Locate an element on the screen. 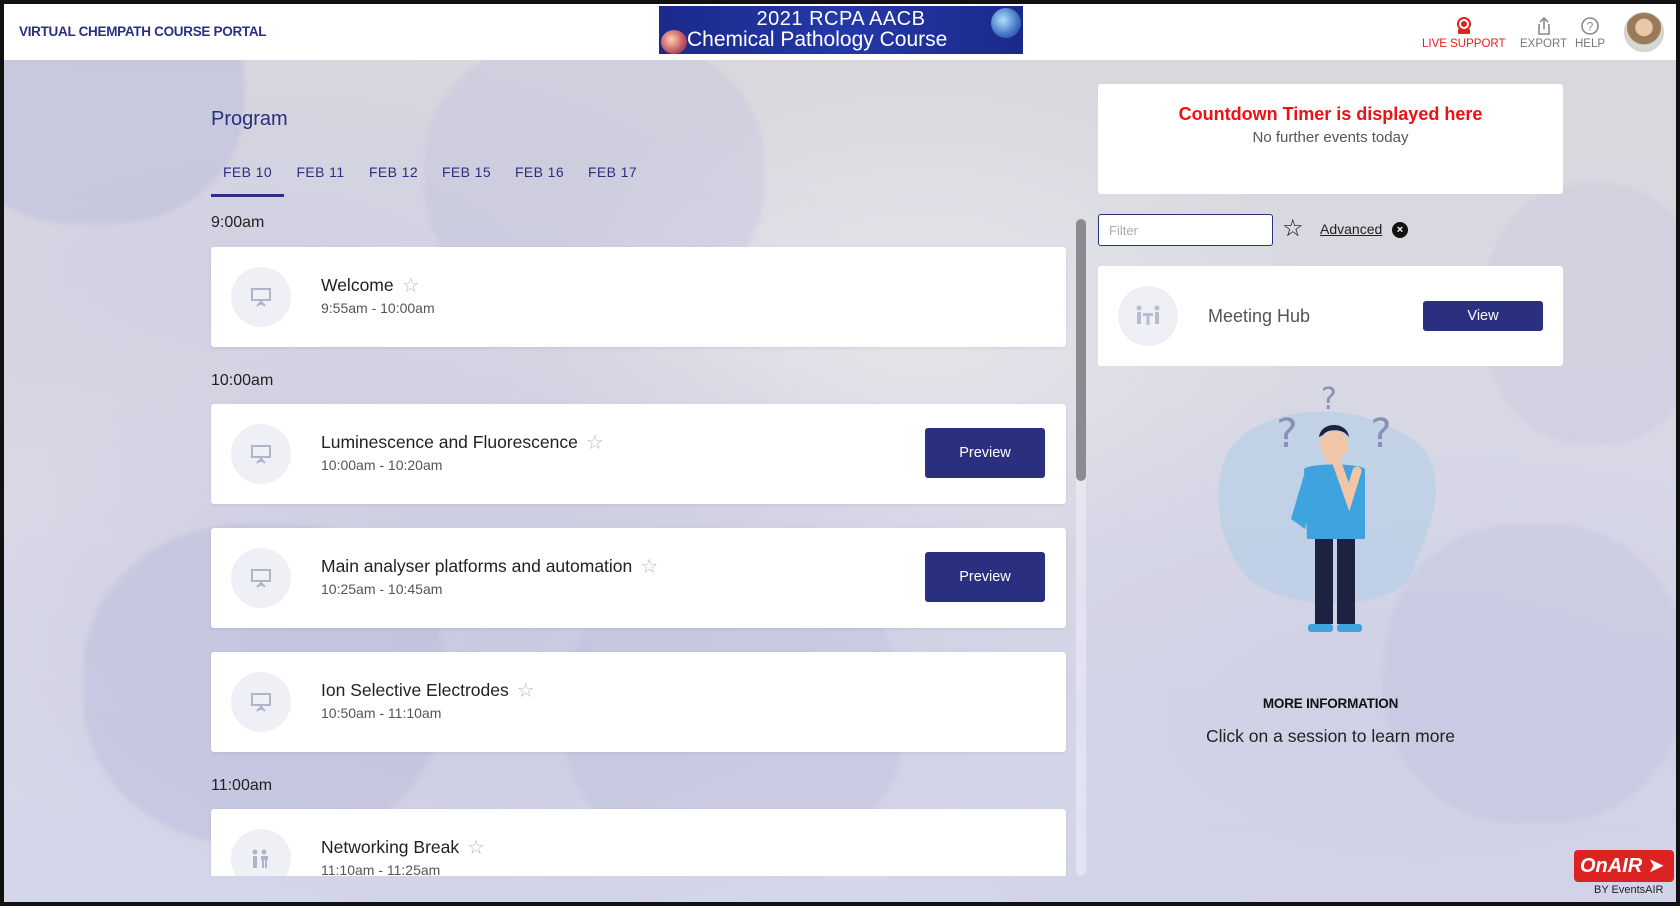 The height and width of the screenshot is (906, 1680). onair-by-text: BY EventsAIR is located at coordinates (1629, 890).